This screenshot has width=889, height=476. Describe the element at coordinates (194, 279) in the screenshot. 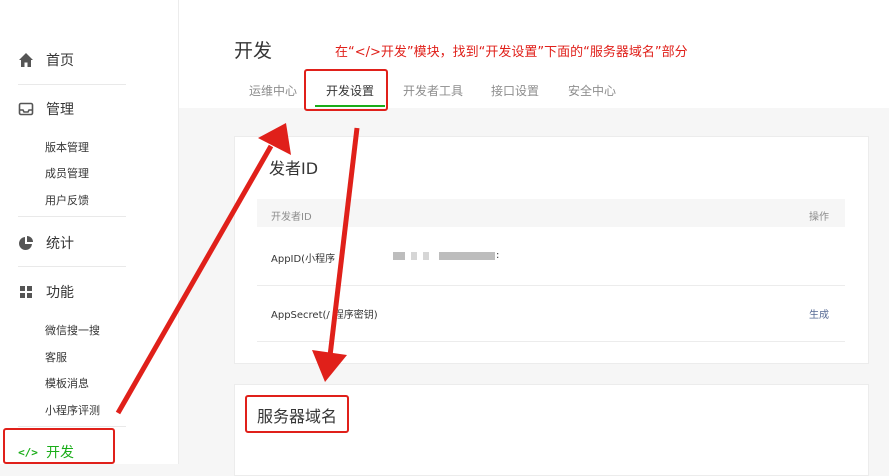

I see `arrow-to-tab` at that location.